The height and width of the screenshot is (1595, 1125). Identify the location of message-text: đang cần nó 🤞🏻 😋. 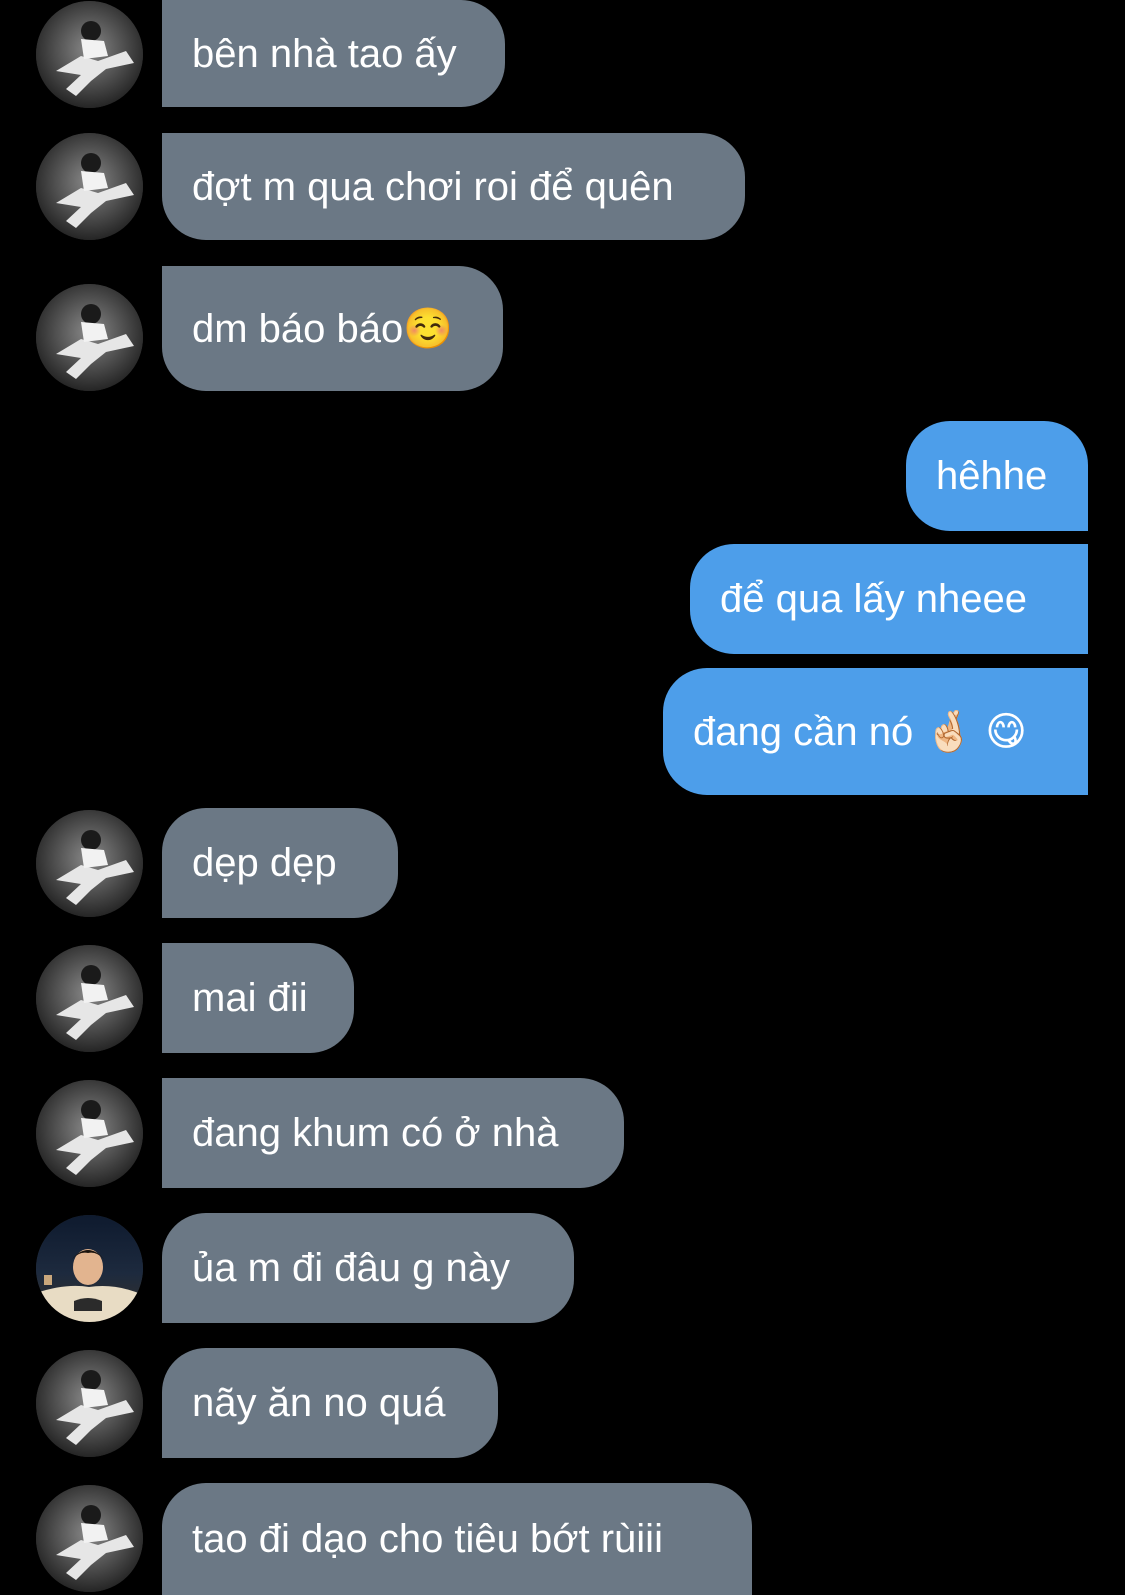
(860, 731).